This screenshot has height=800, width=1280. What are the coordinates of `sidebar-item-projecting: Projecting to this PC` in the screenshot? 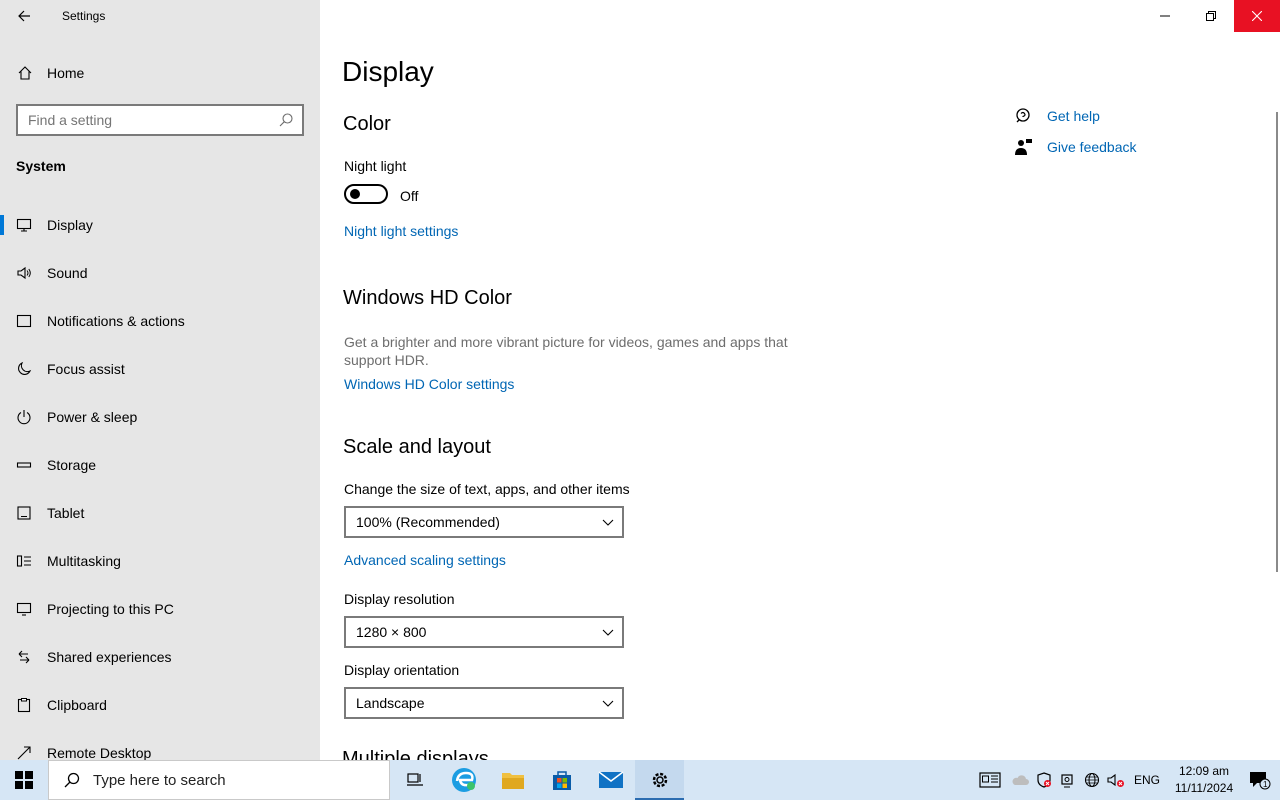 It's located at (160, 609).